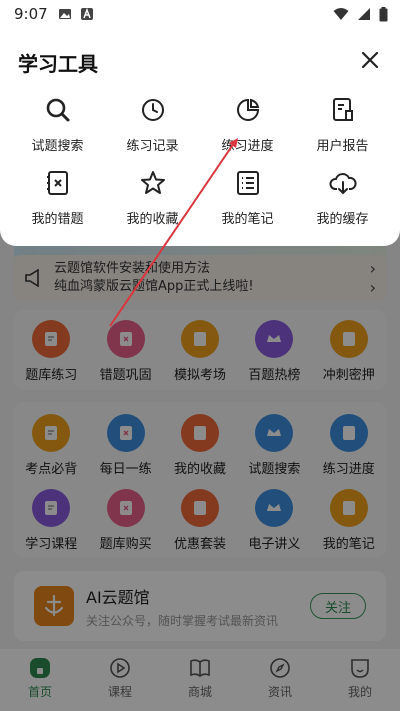 The image size is (400, 711). I want to click on pie-chart-icon, so click(248, 110).